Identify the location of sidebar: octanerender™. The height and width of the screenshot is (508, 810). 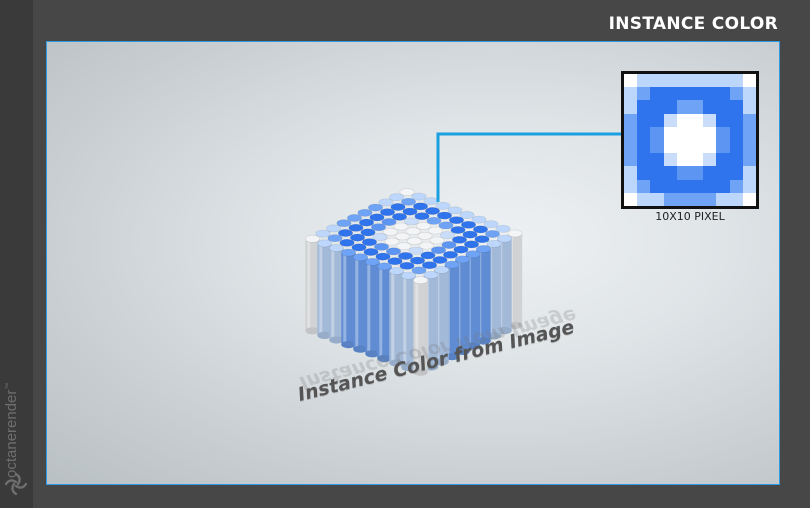
(16, 254).